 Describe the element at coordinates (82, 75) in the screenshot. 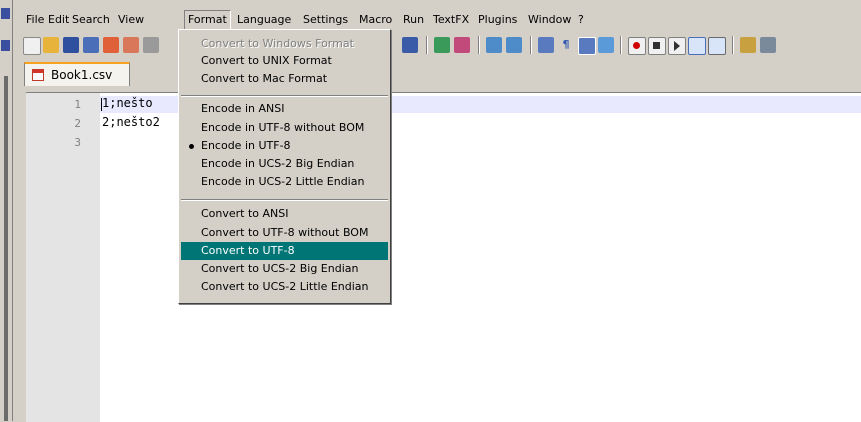

I see `tab-label: Book1.csv` at that location.